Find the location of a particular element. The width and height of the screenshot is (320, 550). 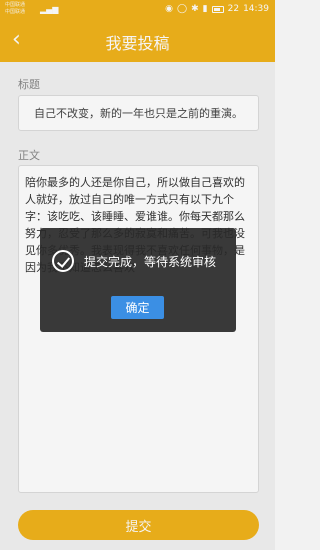

success-dialog: 提交完成，等待系统审核 确定 is located at coordinates (138, 280).